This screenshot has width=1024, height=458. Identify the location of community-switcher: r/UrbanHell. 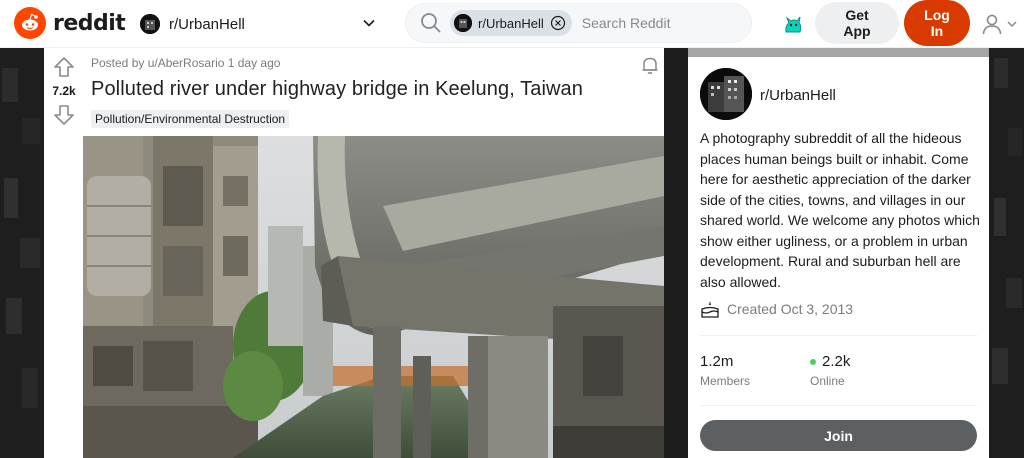
(260, 24).